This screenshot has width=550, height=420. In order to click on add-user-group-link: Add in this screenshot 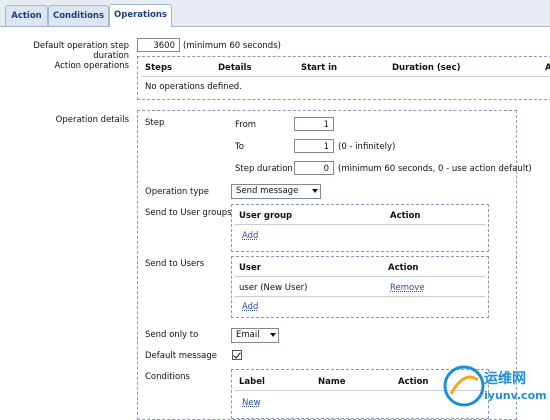, I will do `click(250, 236)`.